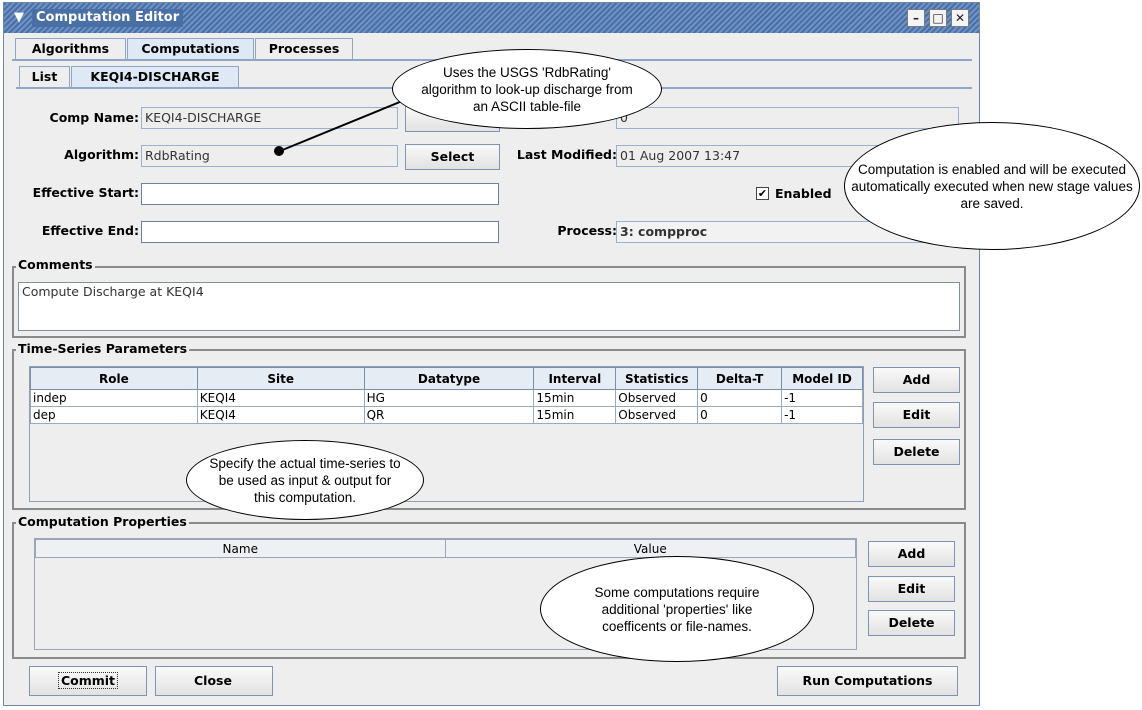 The image size is (1142, 710). Describe the element at coordinates (279, 151) in the screenshot. I see `callout-pointer-dot` at that location.